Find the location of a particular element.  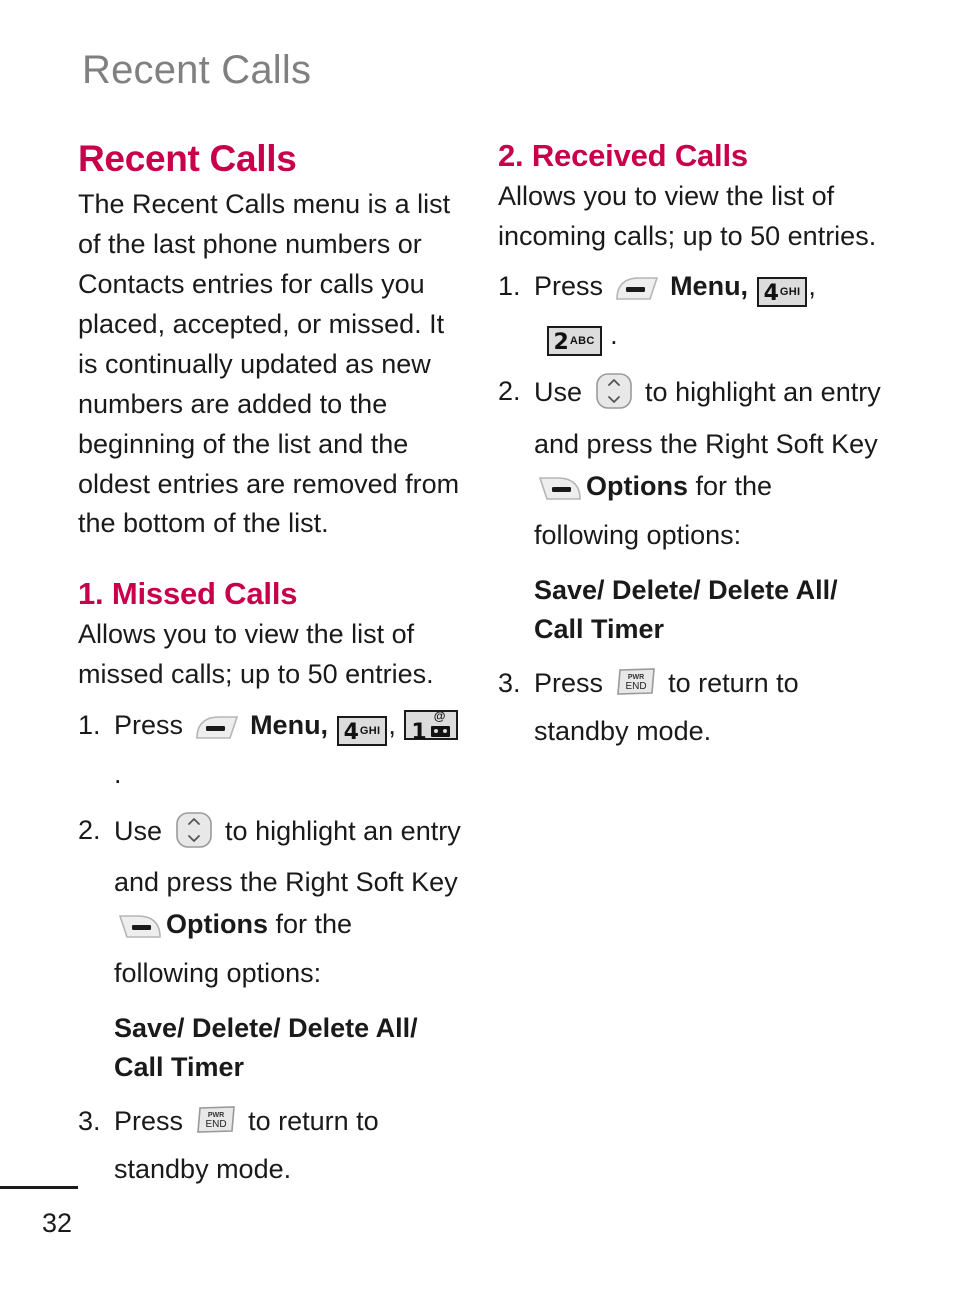

key-digit: 1 is located at coordinates (418, 732).